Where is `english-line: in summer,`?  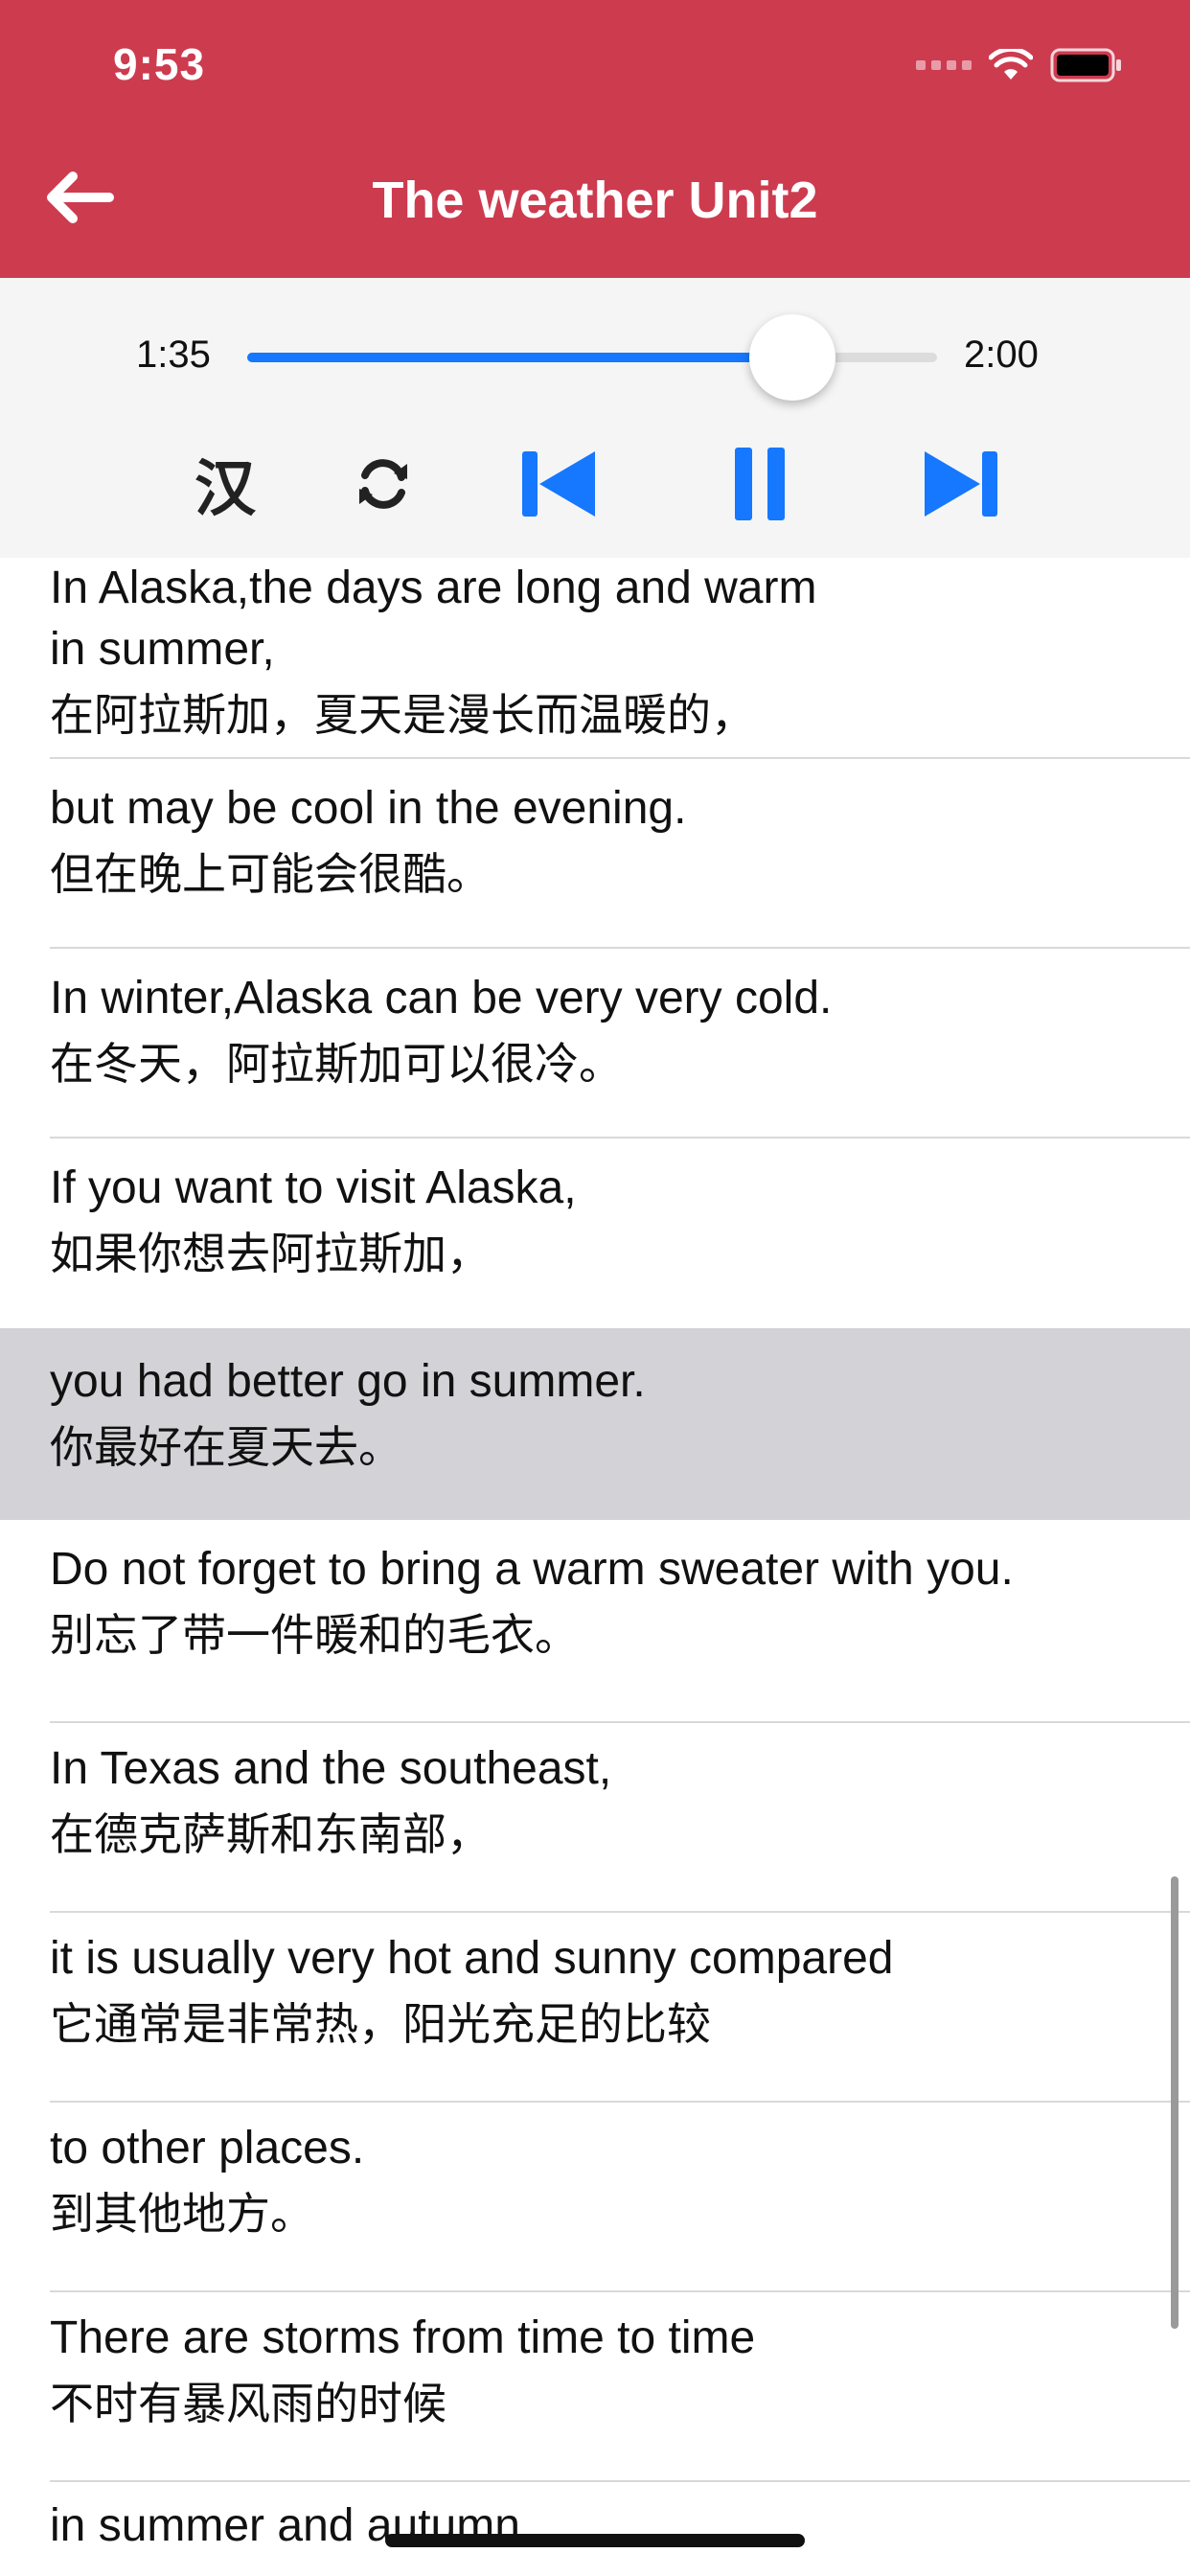 english-line: in summer, is located at coordinates (163, 649).